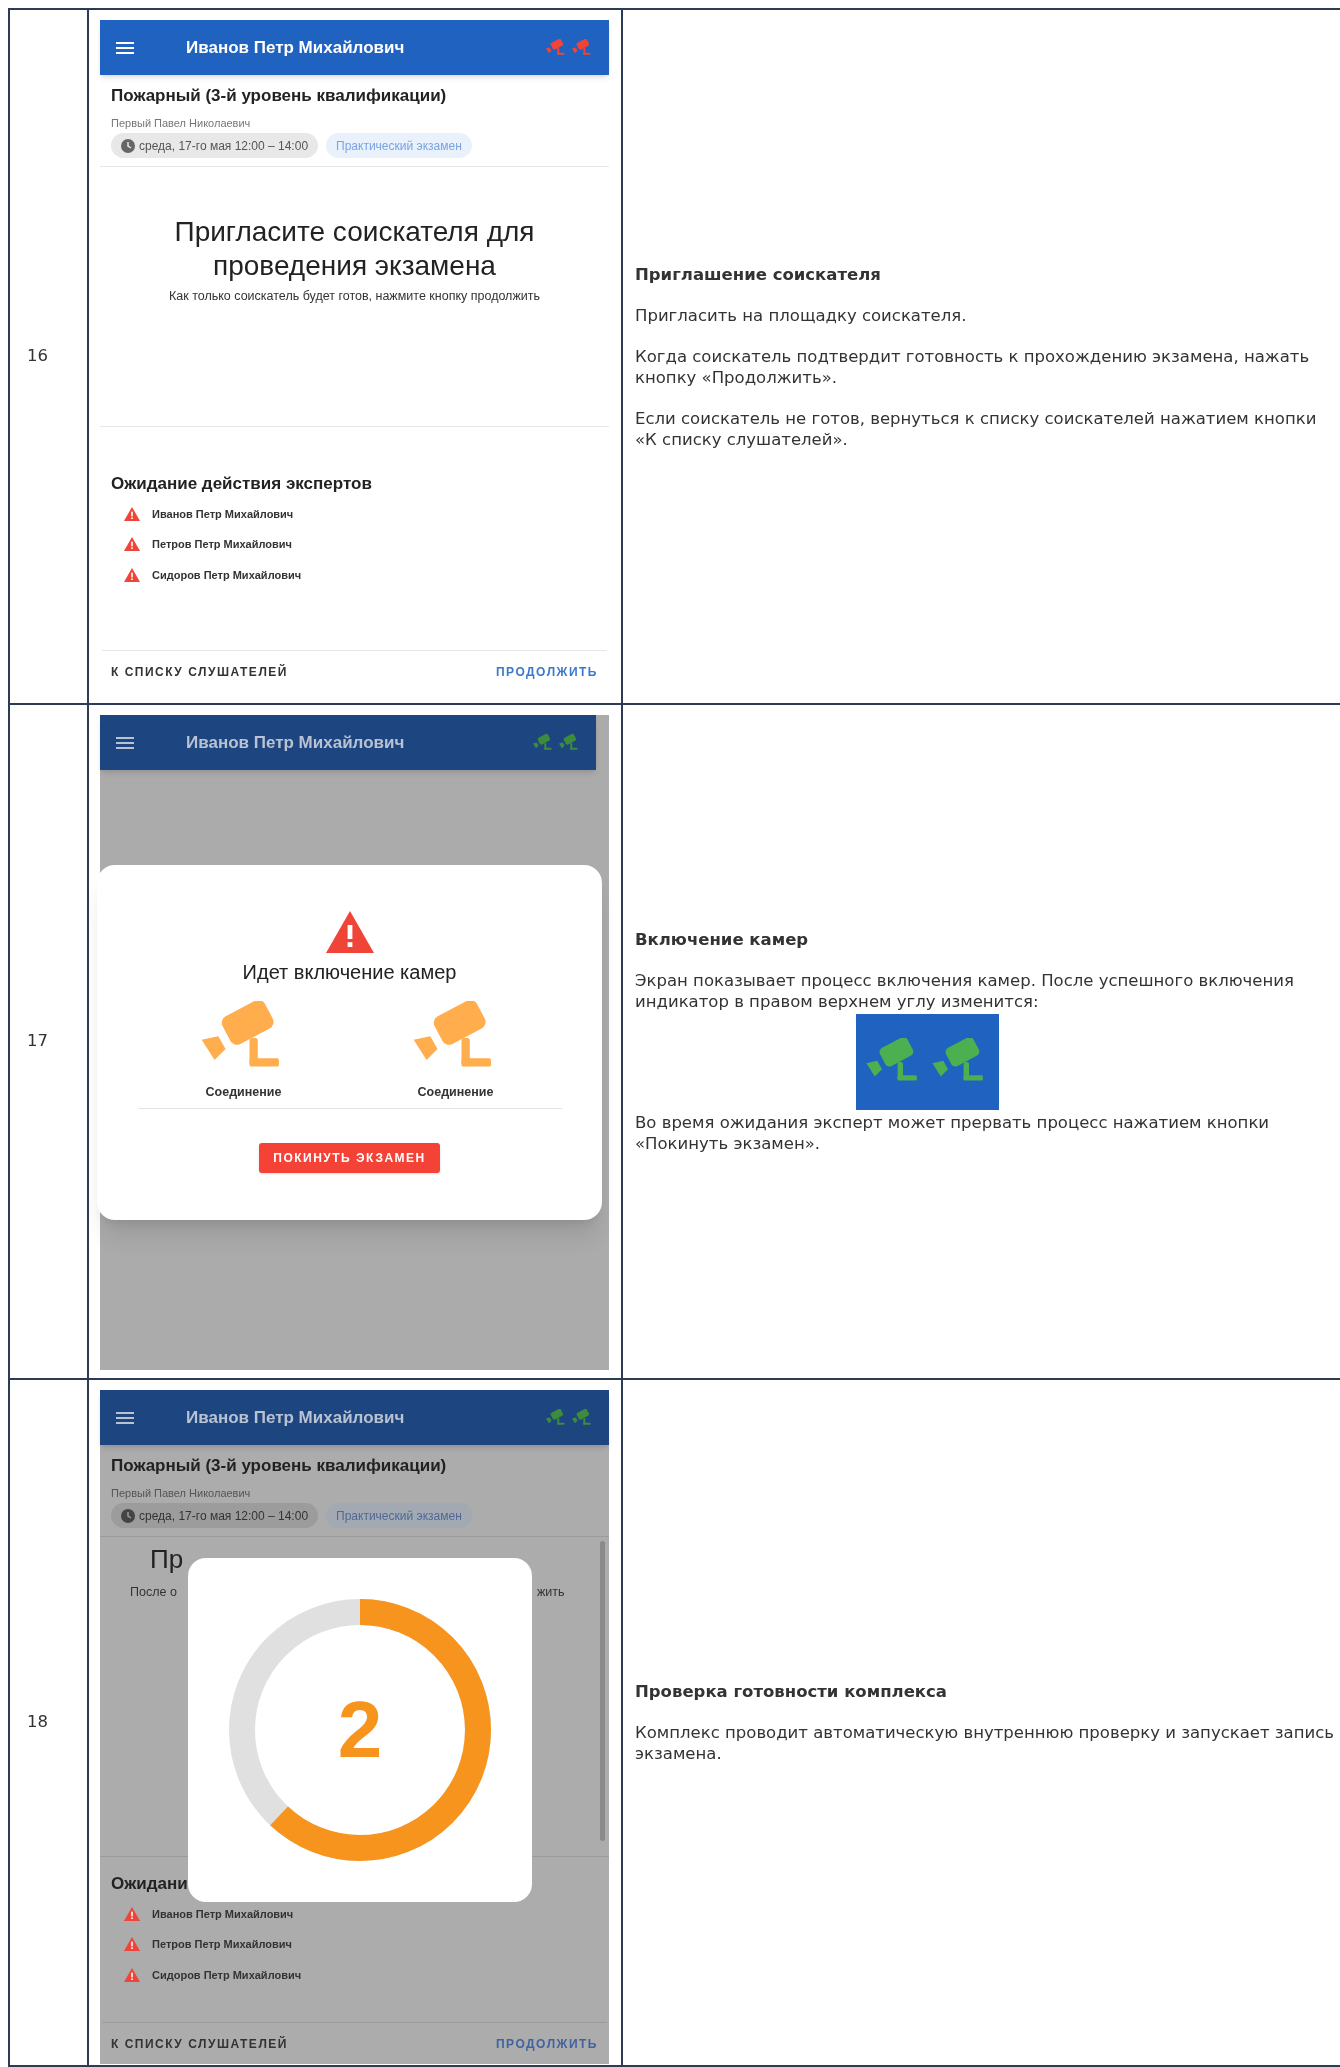  Describe the element at coordinates (722, 939) in the screenshot. I see `step-title: Включение камер` at that location.